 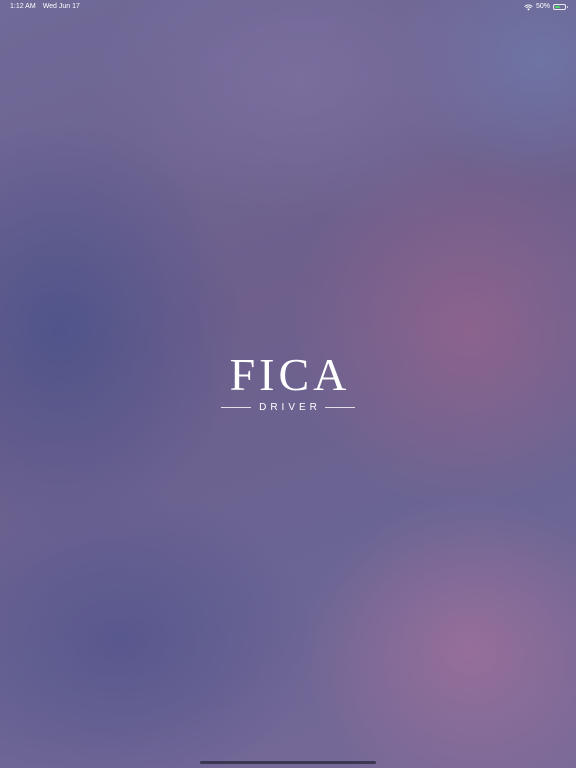 I want to click on logo-title: FICA, so click(x=290, y=374).